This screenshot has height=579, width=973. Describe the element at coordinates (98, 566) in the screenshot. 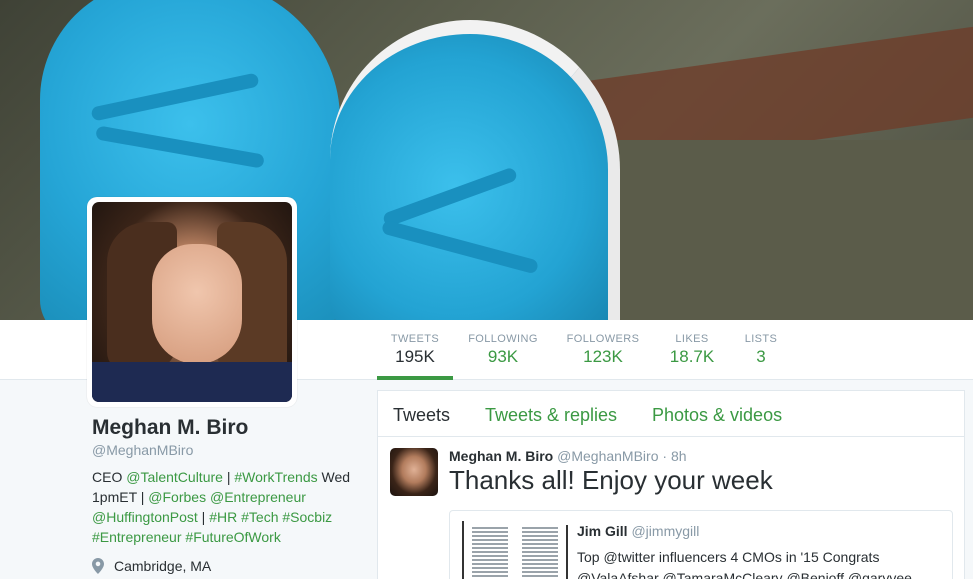

I see `location-pin-icon` at that location.